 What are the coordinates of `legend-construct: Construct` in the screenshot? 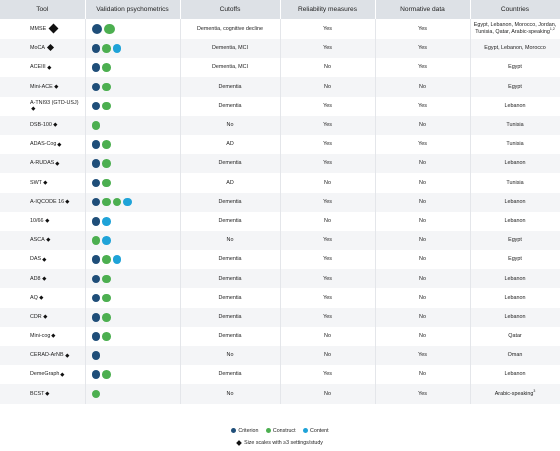 It's located at (280, 431).